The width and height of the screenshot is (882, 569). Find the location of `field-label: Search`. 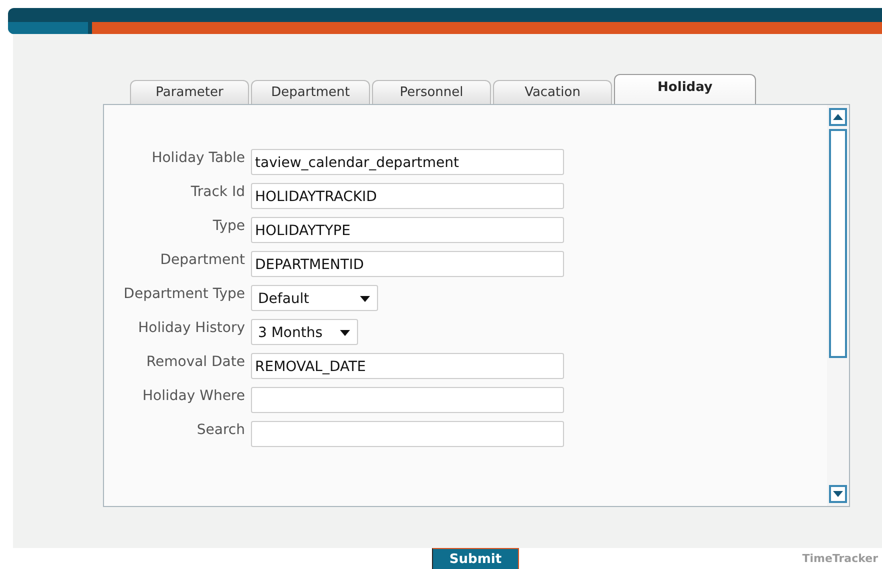

field-label: Search is located at coordinates (220, 429).